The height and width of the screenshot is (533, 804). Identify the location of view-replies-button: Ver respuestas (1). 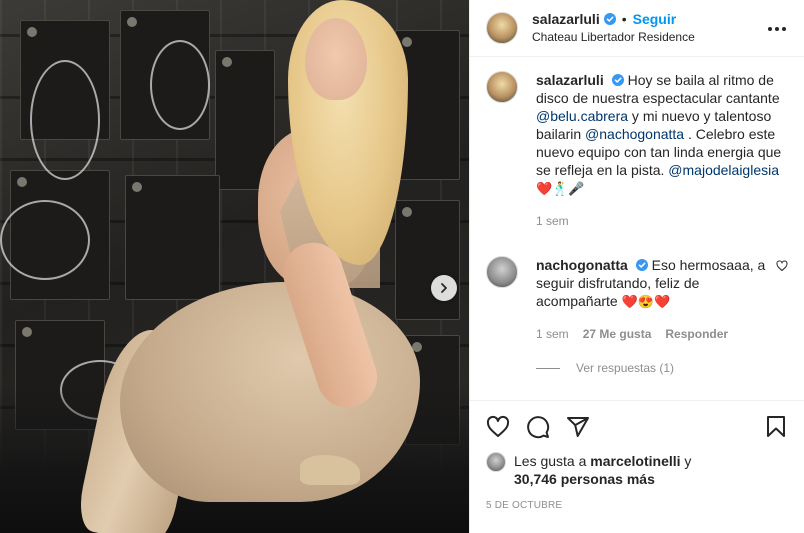
(662, 368).